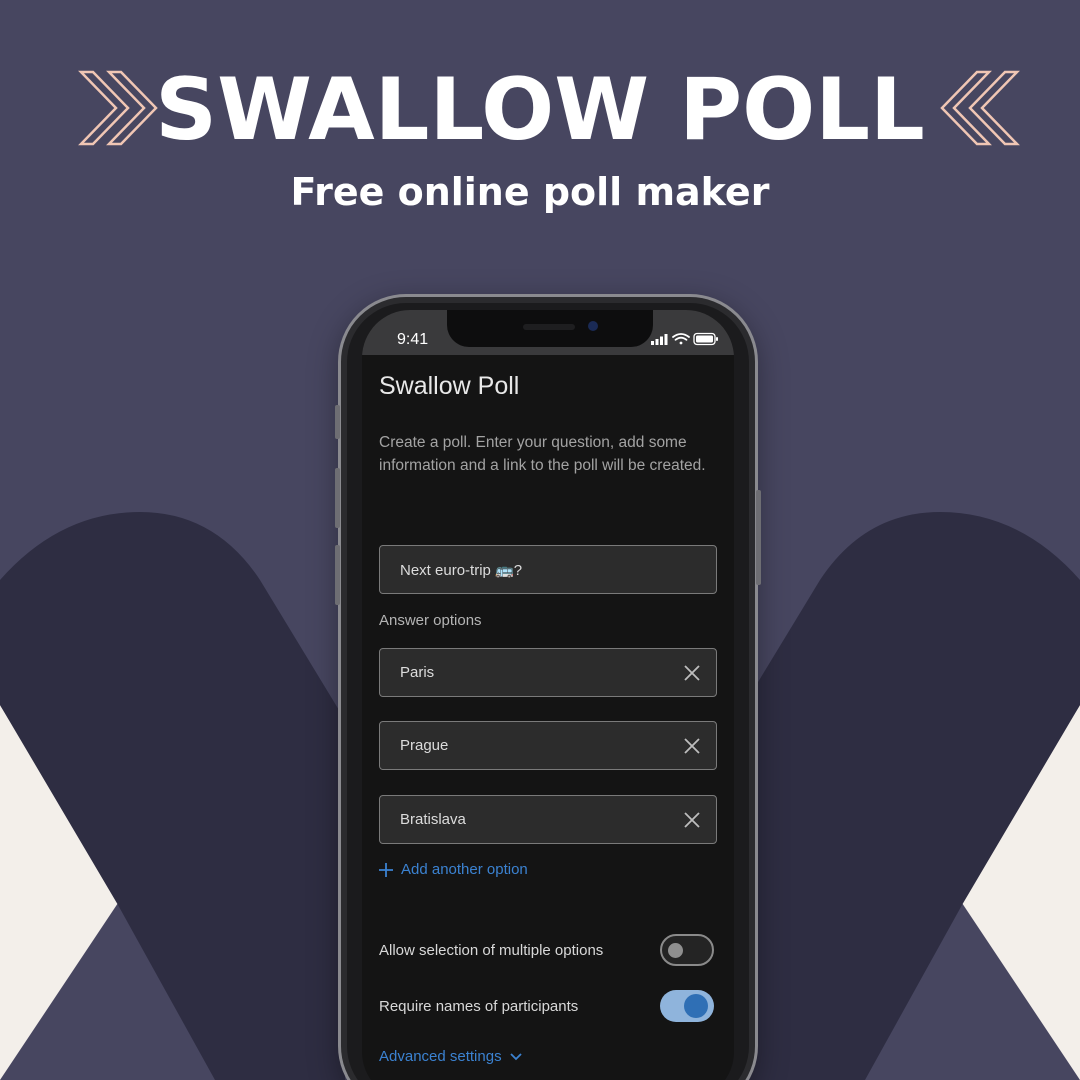 Image resolution: width=1080 pixels, height=1080 pixels. What do you see at coordinates (337, 498) in the screenshot?
I see `volume-up-button` at bounding box center [337, 498].